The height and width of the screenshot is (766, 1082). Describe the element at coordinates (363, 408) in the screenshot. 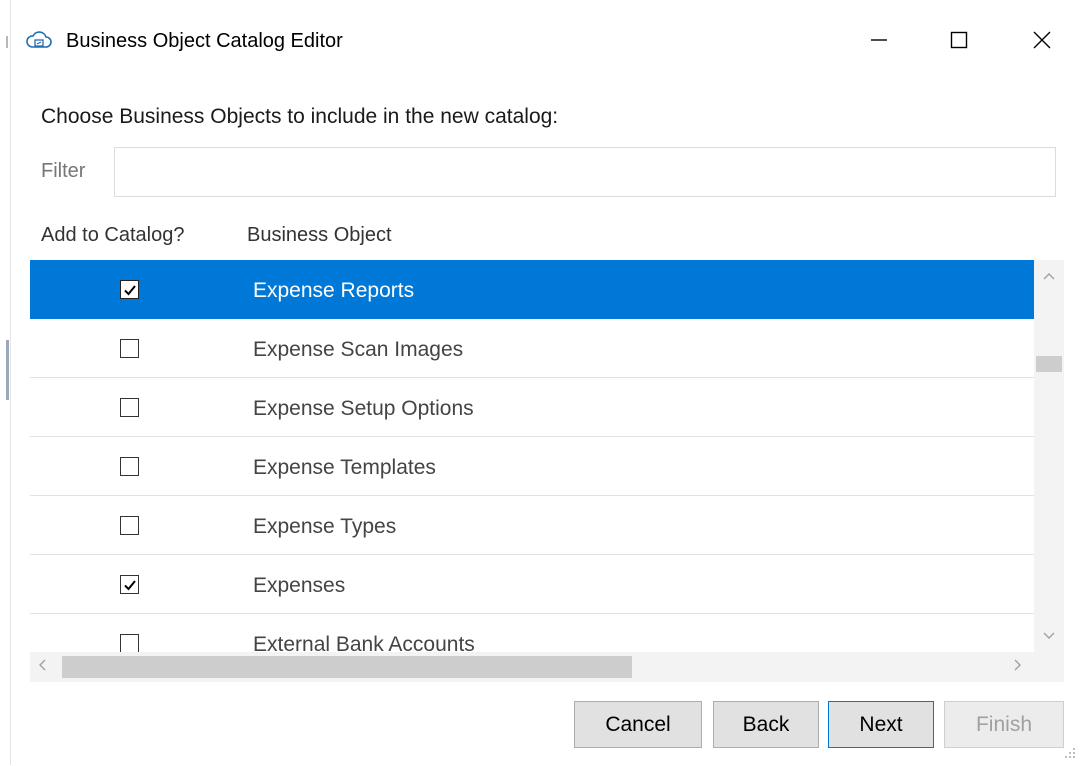

I see `list-row-label: Expense Setup Options` at that location.